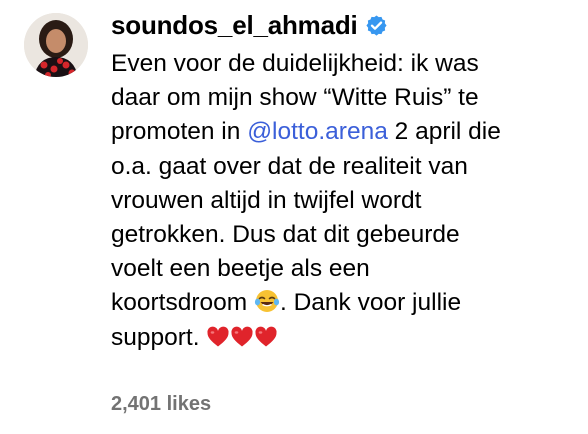 The height and width of the screenshot is (434, 588). Describe the element at coordinates (370, 303) in the screenshot. I see `comment-text-fragment: . Dank voor jullie` at that location.